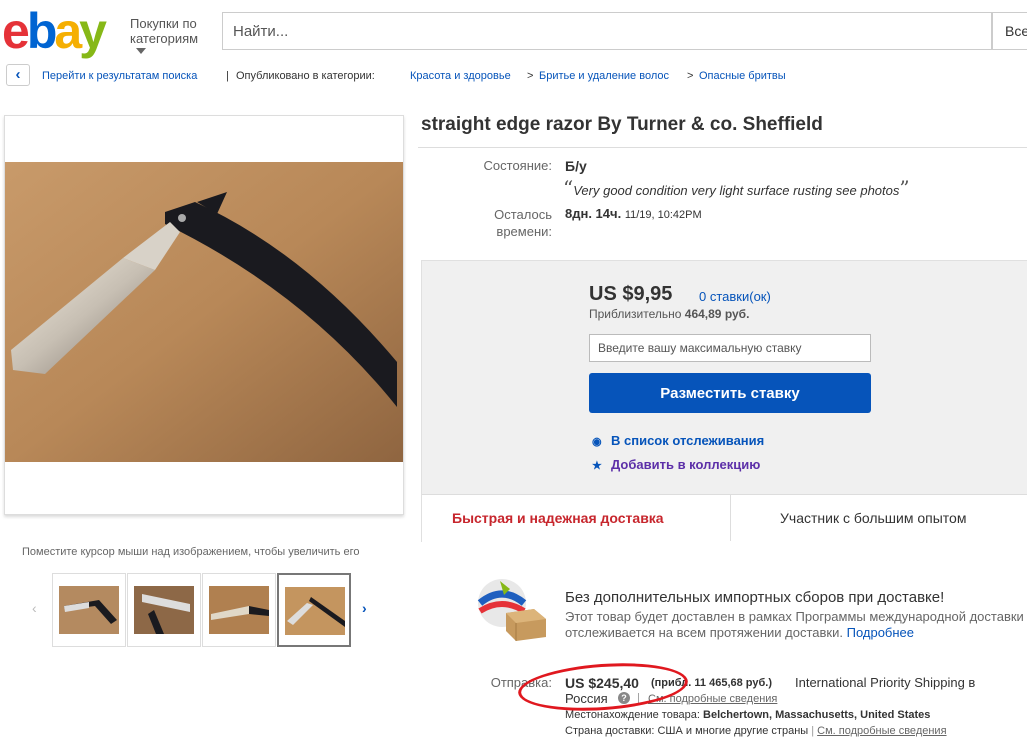  What do you see at coordinates (305, 76) in the screenshot?
I see `published-in-label: Опубликовано в категории:` at bounding box center [305, 76].